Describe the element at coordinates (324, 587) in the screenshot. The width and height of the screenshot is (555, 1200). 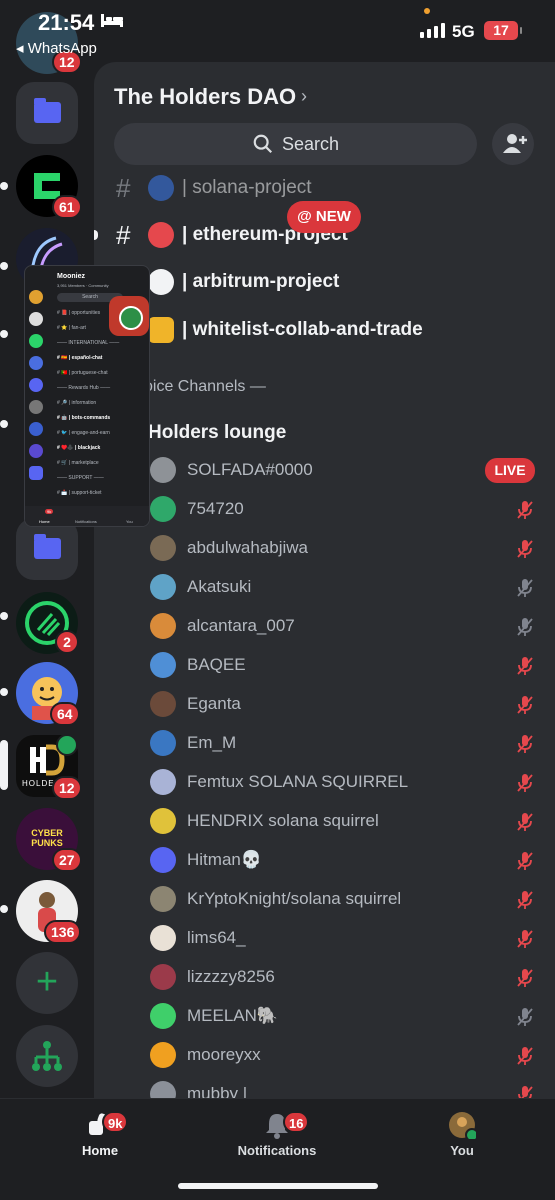
I see `voice-member-row: Akatsuki` at that location.